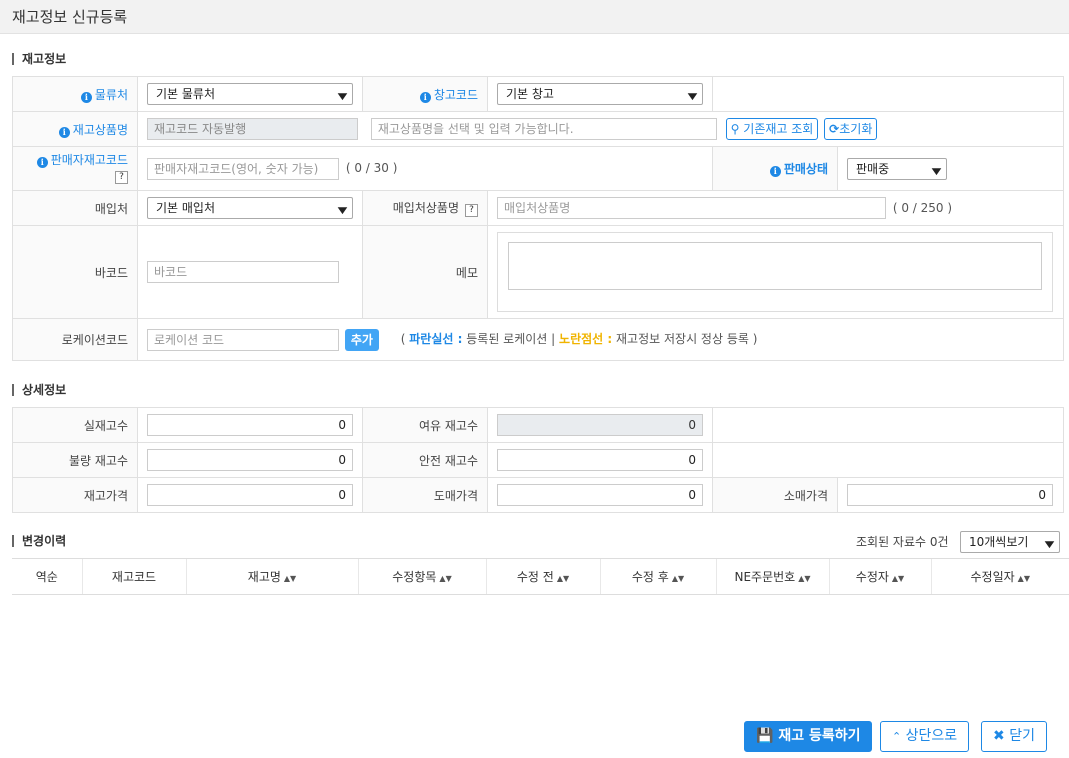 The image size is (1069, 758). Describe the element at coordinates (425, 272) in the screenshot. I see `memo-label: 메모` at that location.